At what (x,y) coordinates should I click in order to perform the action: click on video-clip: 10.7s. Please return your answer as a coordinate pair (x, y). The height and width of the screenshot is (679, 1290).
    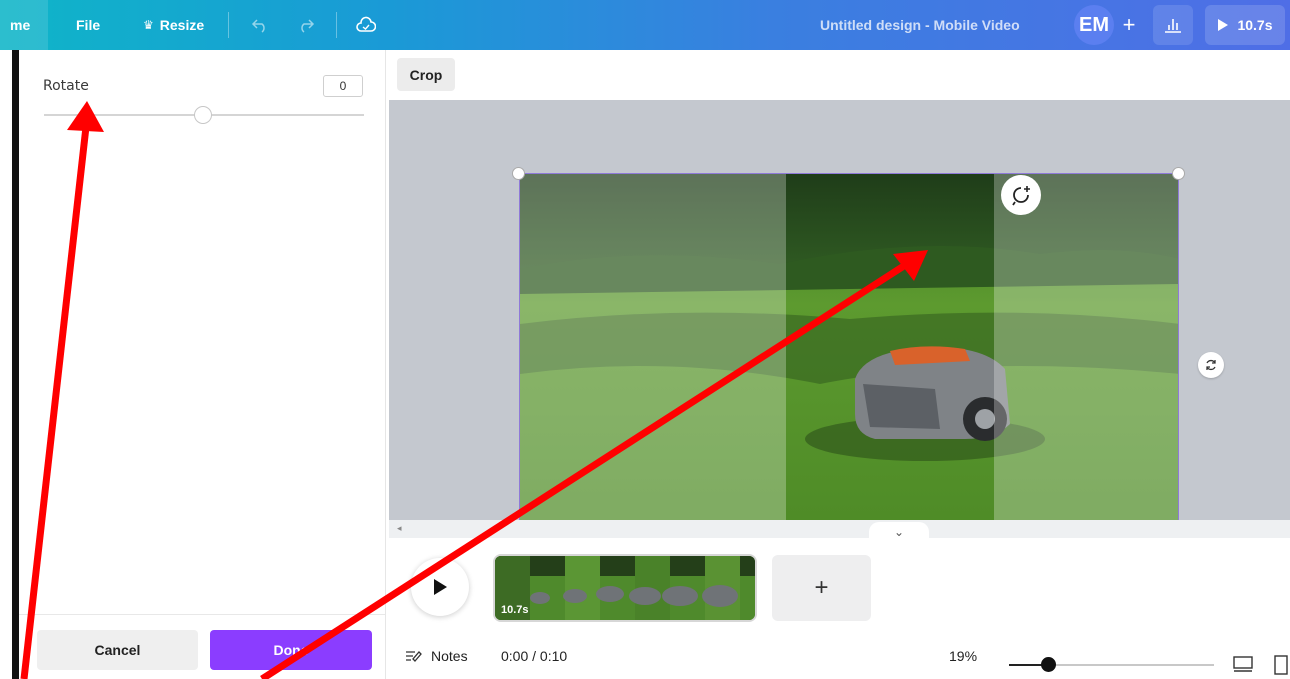
    Looking at the image, I should click on (625, 588).